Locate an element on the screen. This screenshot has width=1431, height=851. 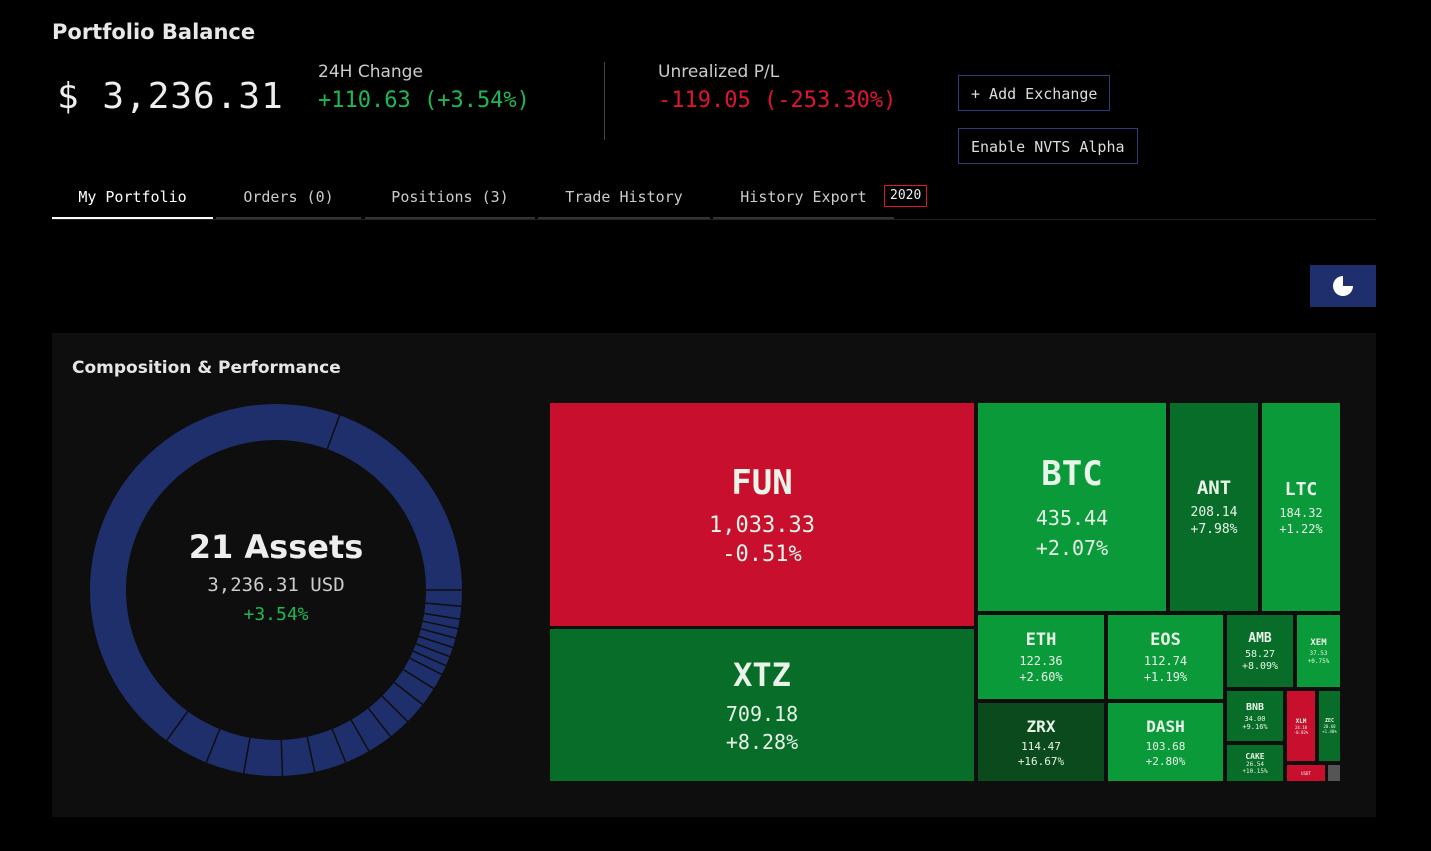
tile-value: 37.53 is located at coordinates (1318, 653).